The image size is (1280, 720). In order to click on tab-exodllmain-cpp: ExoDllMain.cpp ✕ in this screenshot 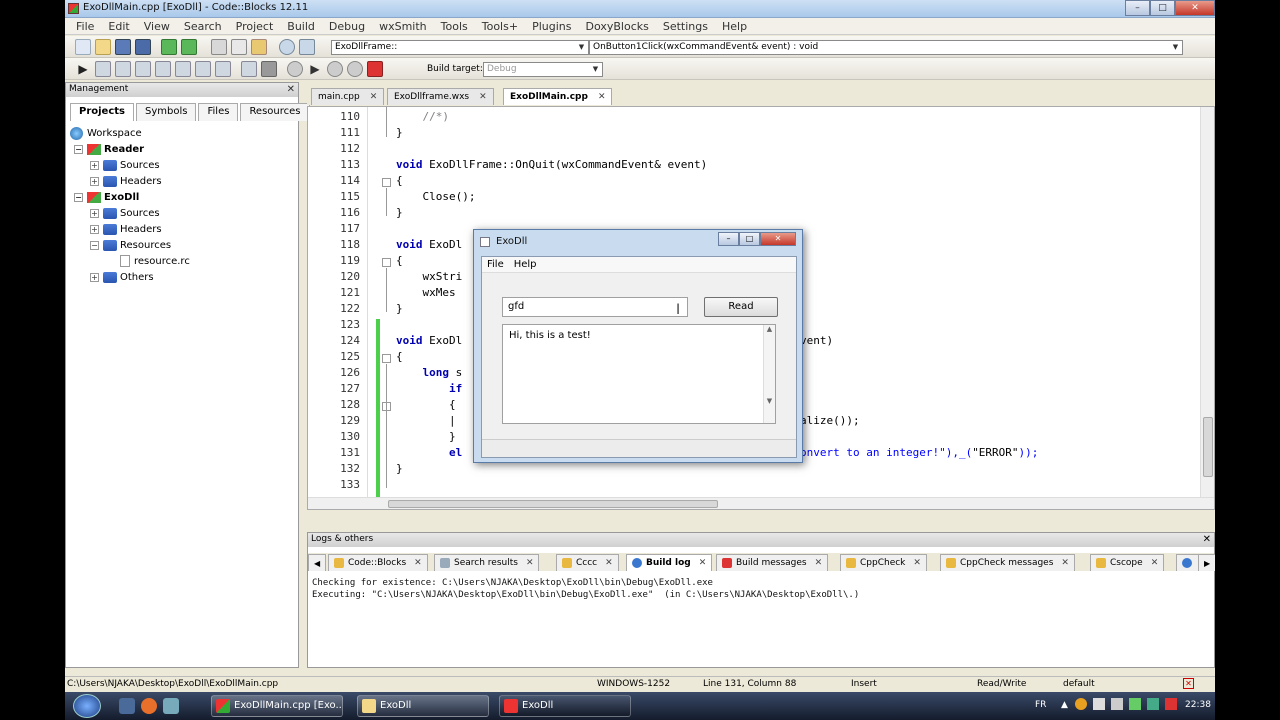, I will do `click(558, 96)`.